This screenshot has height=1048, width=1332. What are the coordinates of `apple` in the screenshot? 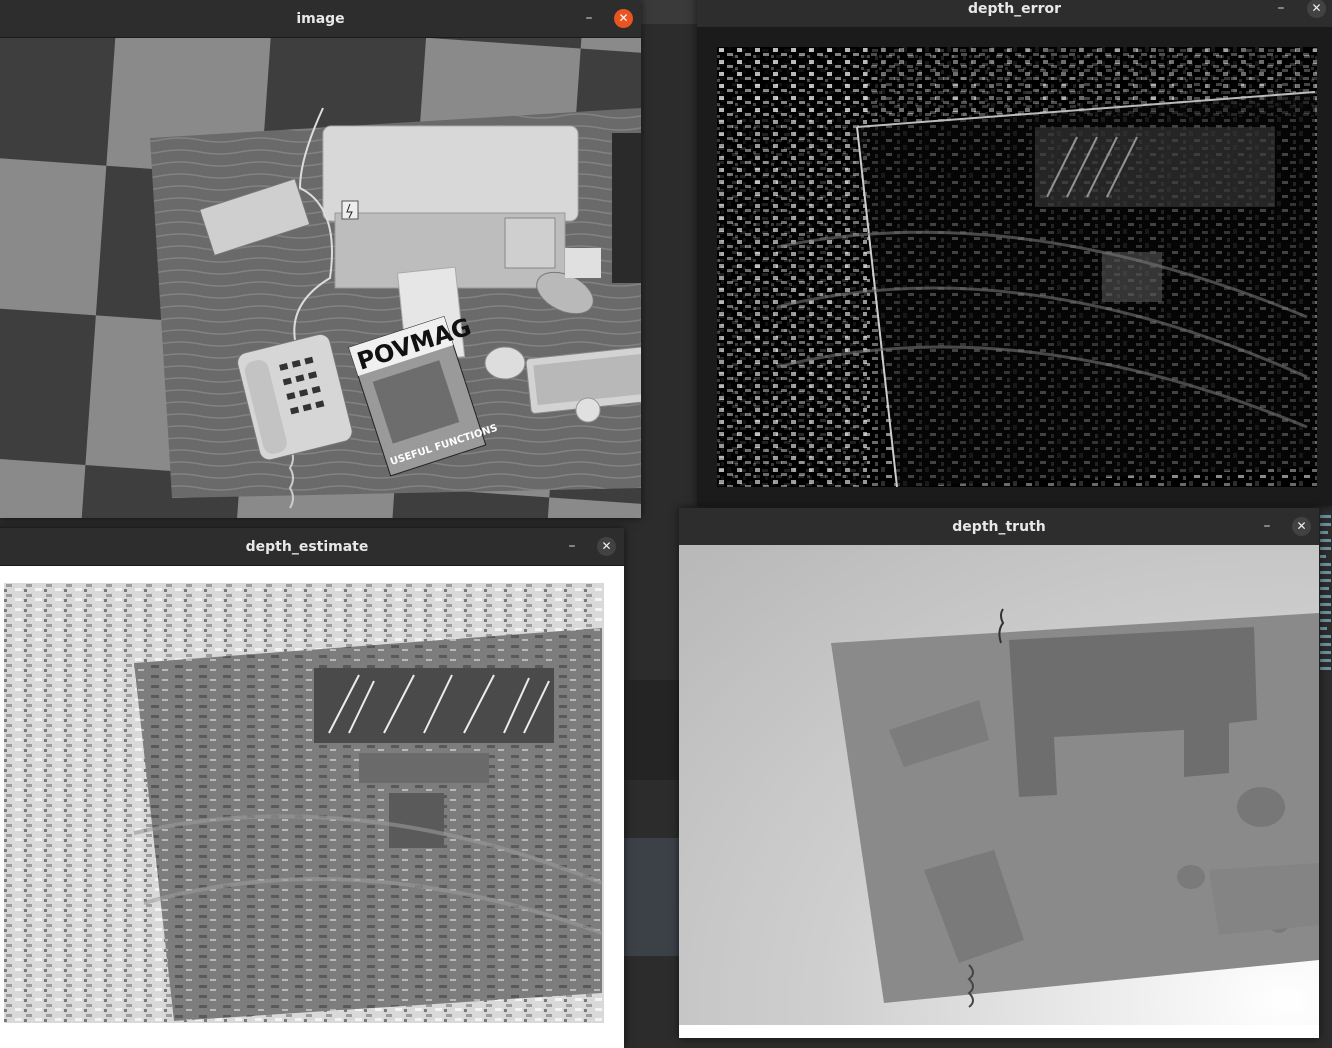 It's located at (588, 410).